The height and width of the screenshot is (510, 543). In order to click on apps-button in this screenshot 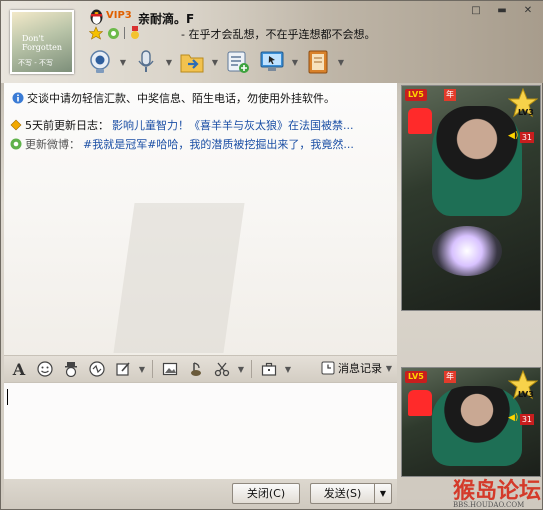, I will do `click(238, 62)`.